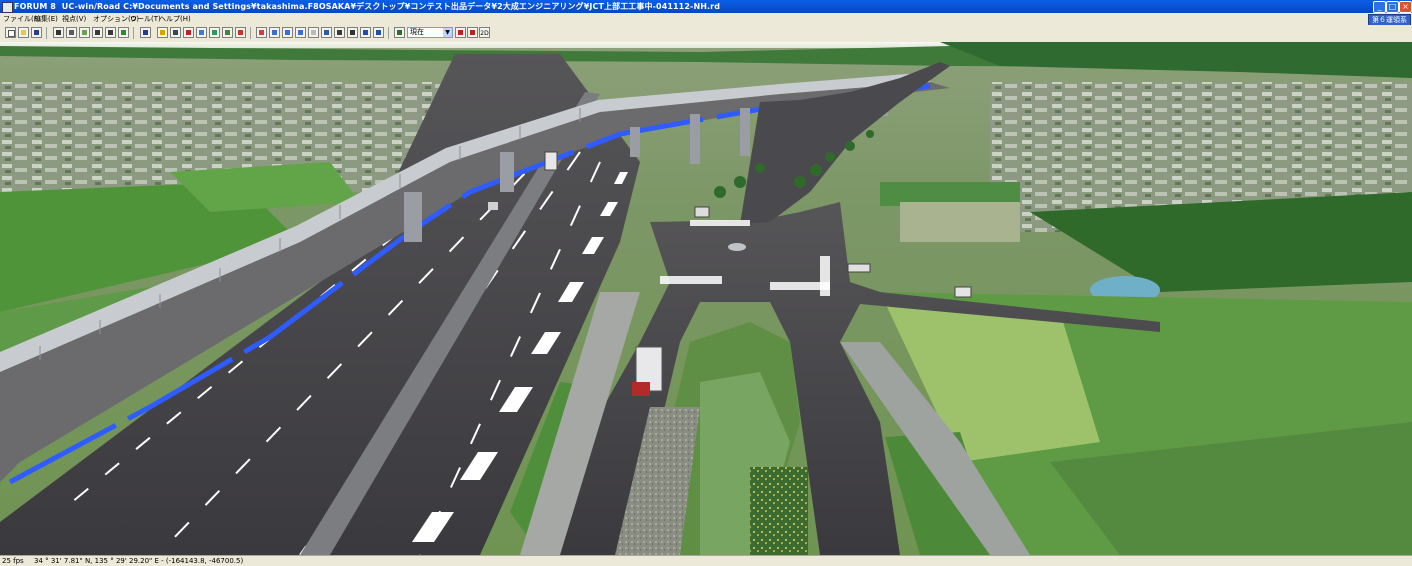 The height and width of the screenshot is (566, 1412). I want to click on open-folder-icon, so click(23, 32).